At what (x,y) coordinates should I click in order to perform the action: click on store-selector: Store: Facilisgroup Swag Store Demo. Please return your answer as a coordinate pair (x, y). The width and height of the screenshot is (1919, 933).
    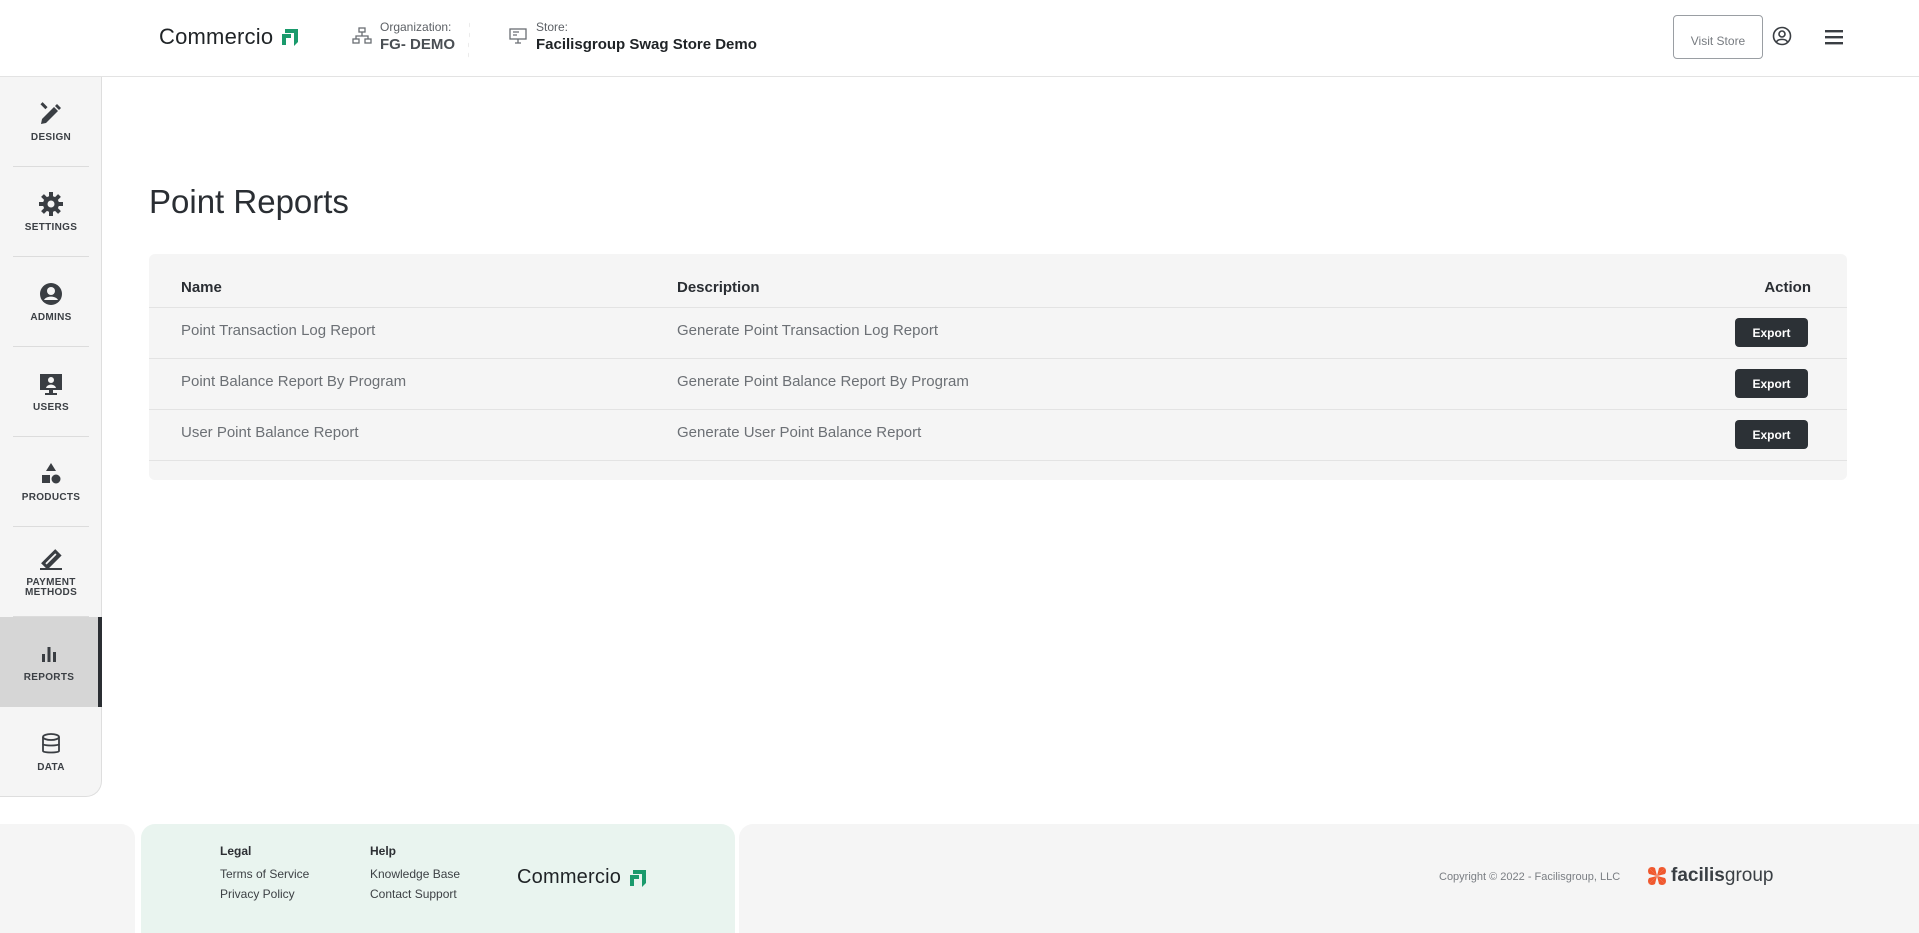
    Looking at the image, I should click on (632, 37).